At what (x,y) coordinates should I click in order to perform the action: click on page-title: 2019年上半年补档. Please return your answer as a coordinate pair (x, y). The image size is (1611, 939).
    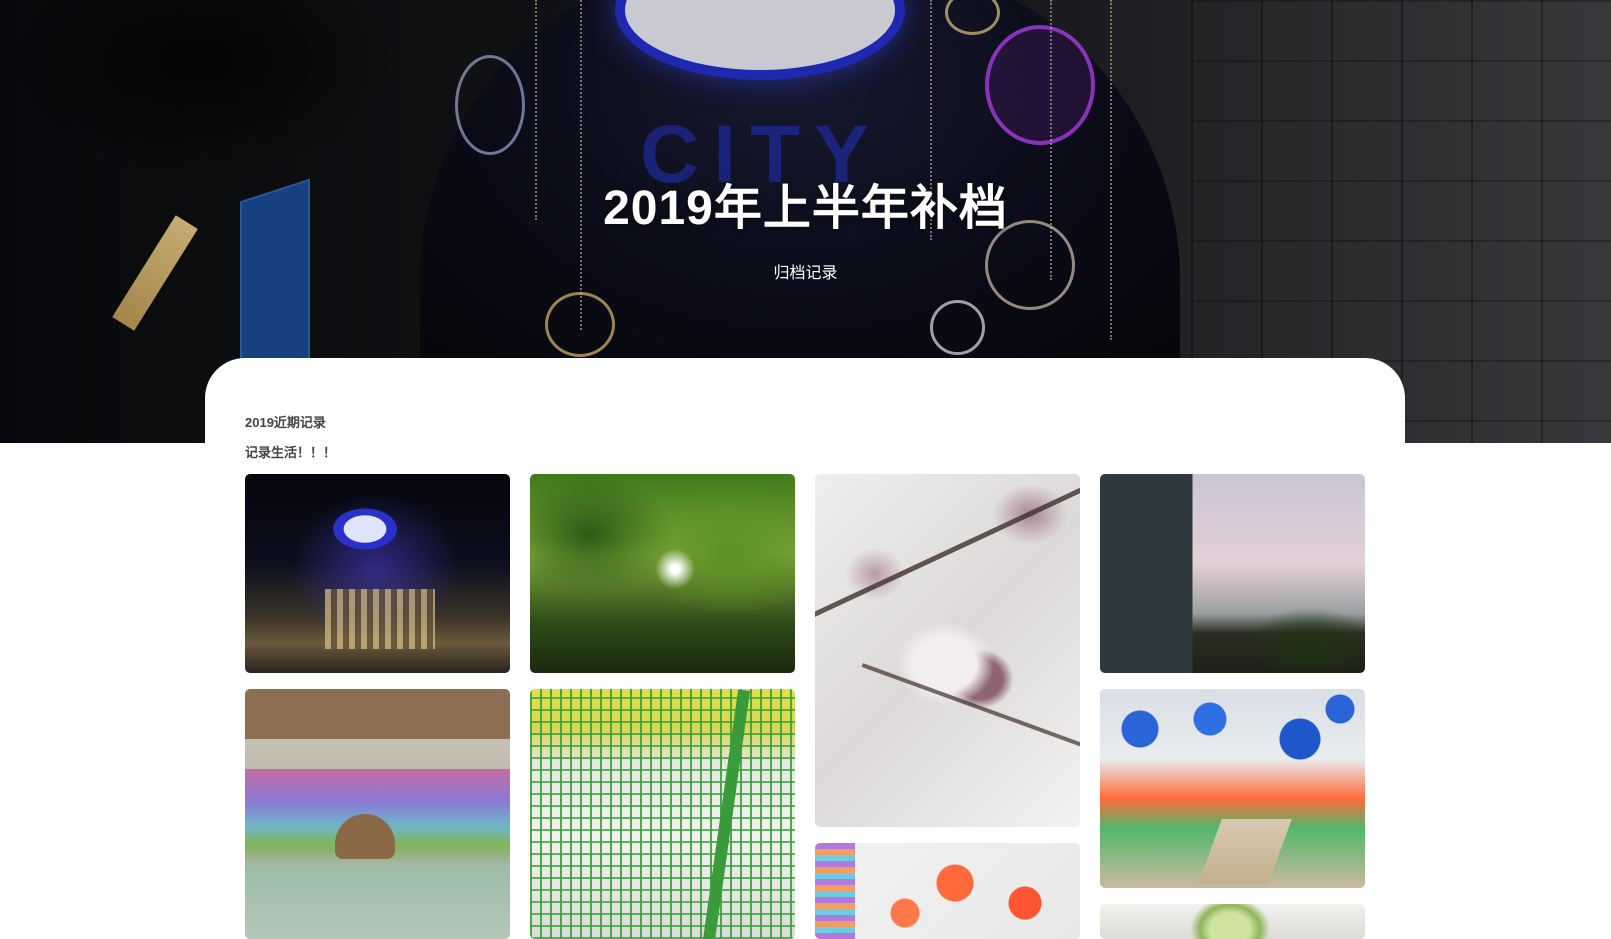
    Looking at the image, I should click on (805, 208).